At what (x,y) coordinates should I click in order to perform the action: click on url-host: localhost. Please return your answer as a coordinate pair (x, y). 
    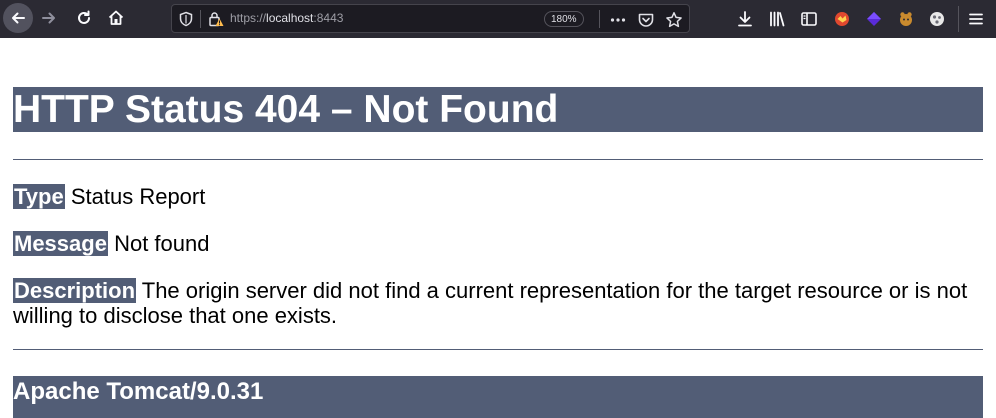
    Looking at the image, I should click on (290, 18).